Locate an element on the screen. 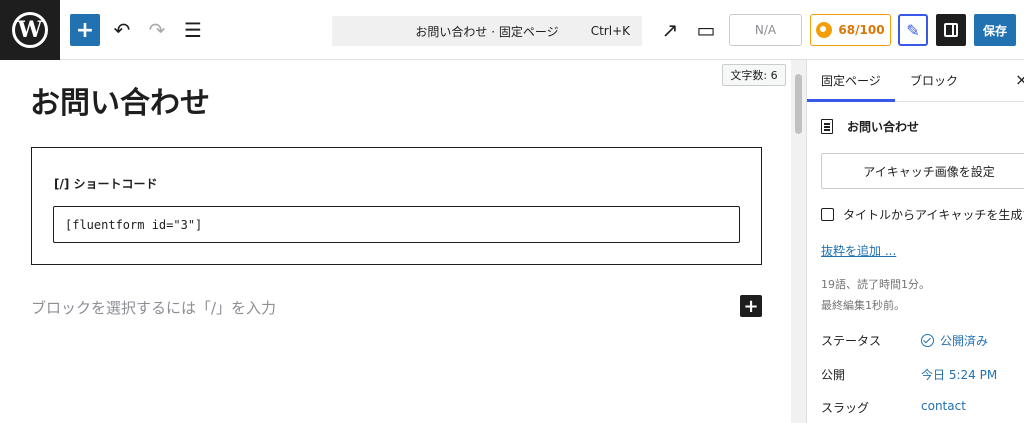  seo-na-button: N/A is located at coordinates (765, 30).